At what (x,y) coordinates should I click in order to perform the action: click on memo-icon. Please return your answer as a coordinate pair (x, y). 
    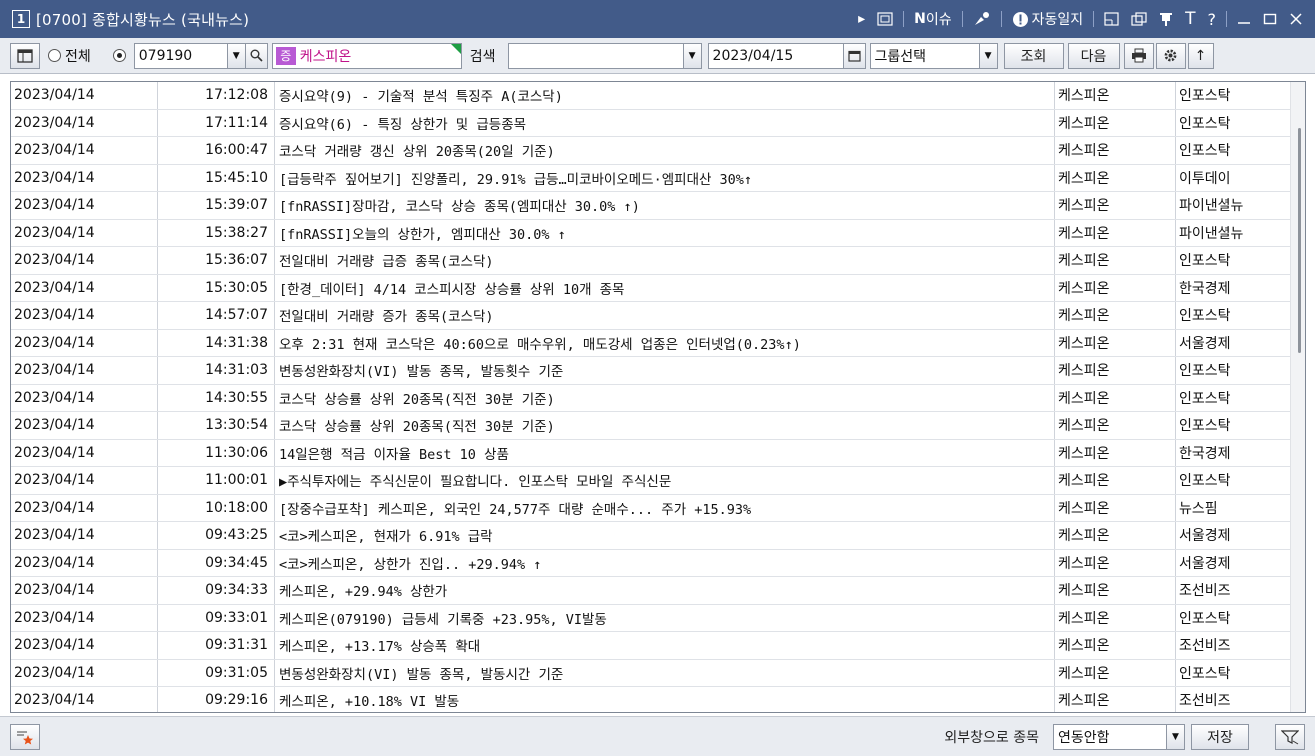
    Looking at the image, I should click on (885, 19).